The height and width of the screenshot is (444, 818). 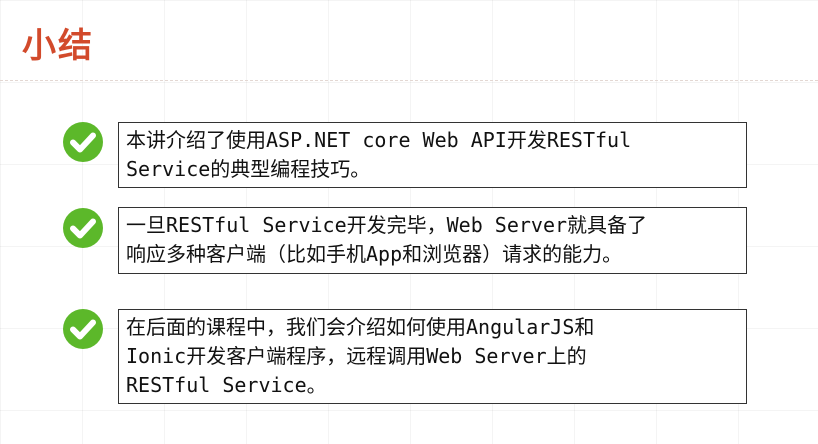 What do you see at coordinates (360, 327) in the screenshot?
I see `summary-line: 在后面的课程中，我们会介绍如何使用AngularJS和` at bounding box center [360, 327].